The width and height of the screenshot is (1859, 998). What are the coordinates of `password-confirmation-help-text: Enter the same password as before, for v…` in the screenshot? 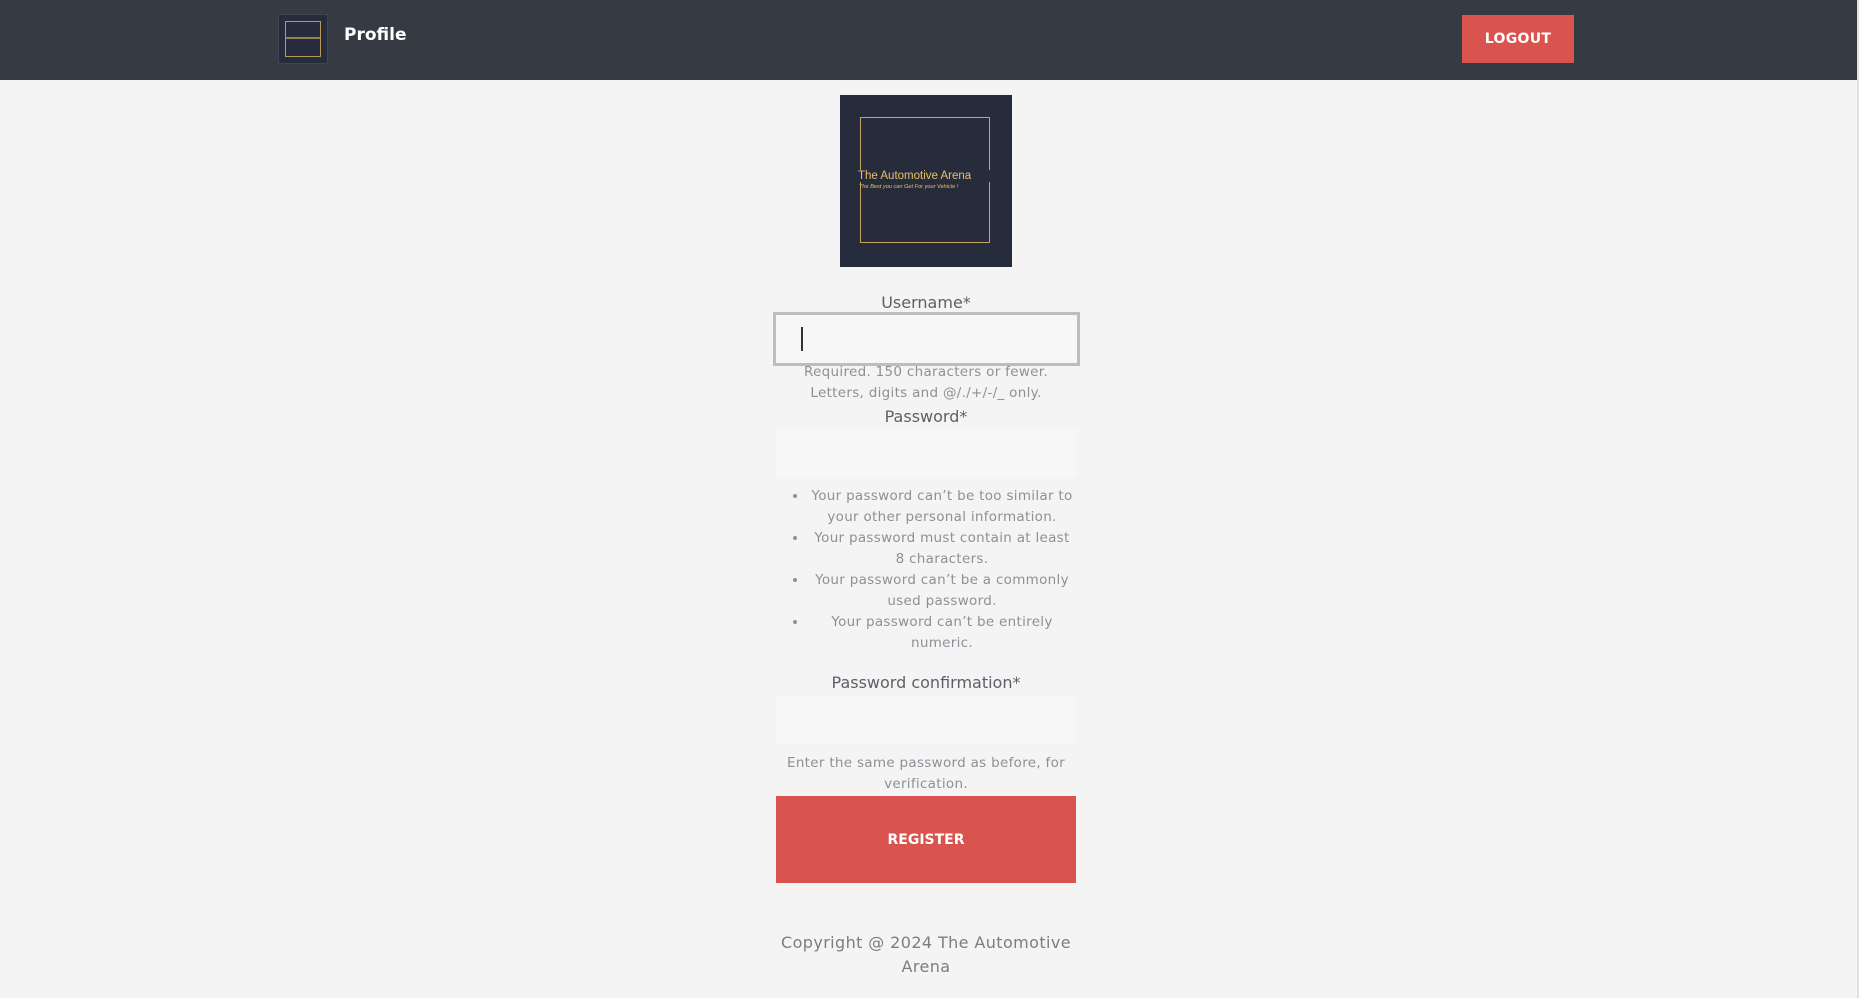 It's located at (926, 773).